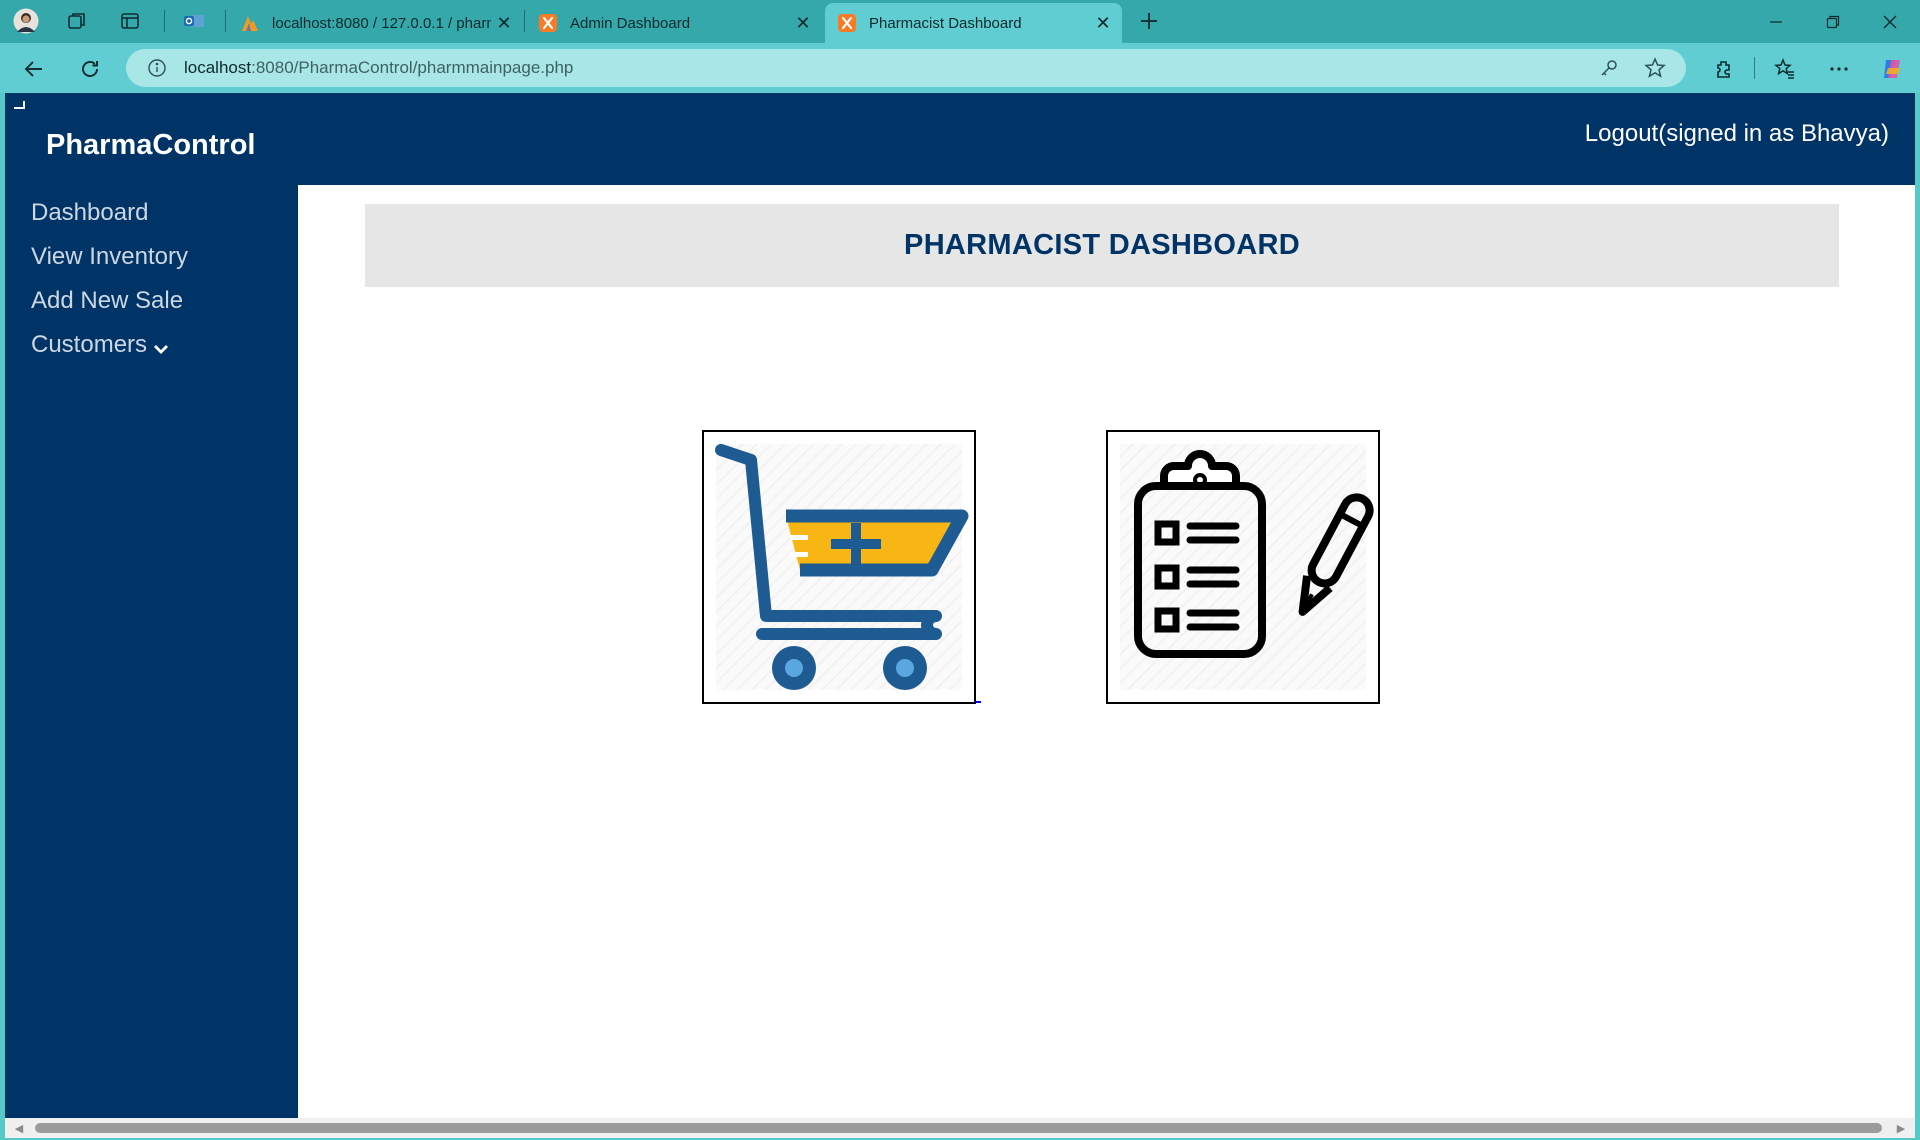  I want to click on sidebar-item-label: Customers, so click(89, 344).